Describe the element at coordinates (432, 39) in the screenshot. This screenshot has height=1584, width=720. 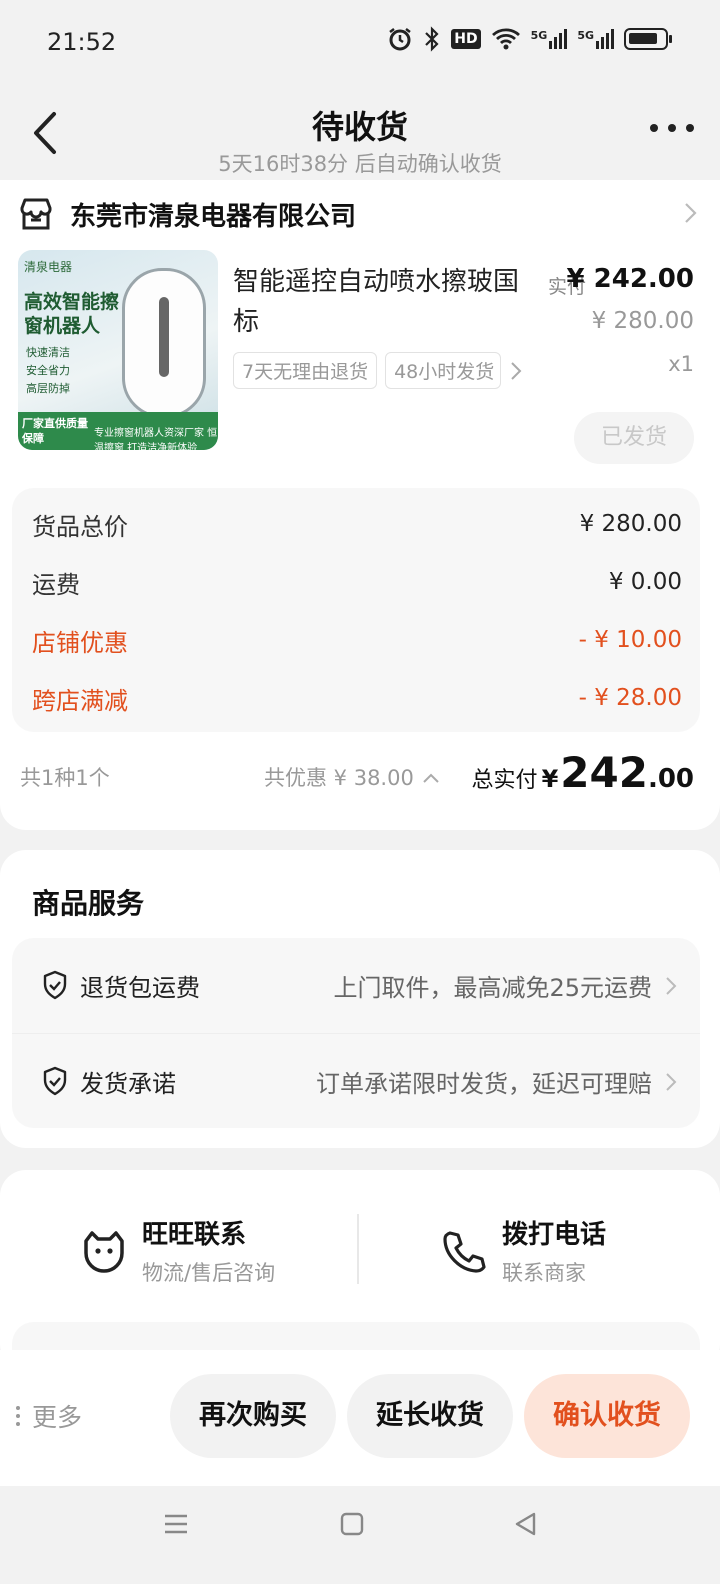
I see `bluetooth-icon` at that location.